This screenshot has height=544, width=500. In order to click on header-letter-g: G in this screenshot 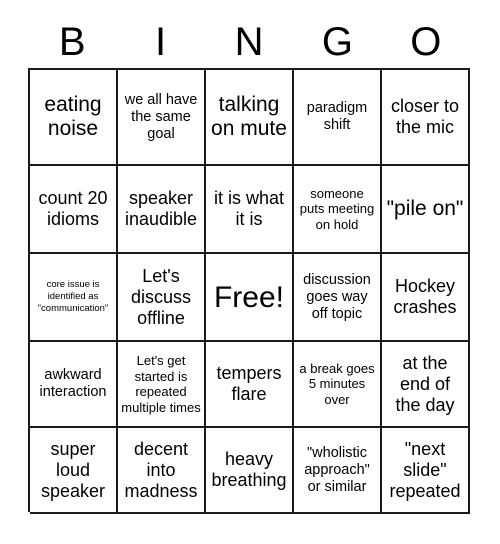, I will do `click(337, 42)`.